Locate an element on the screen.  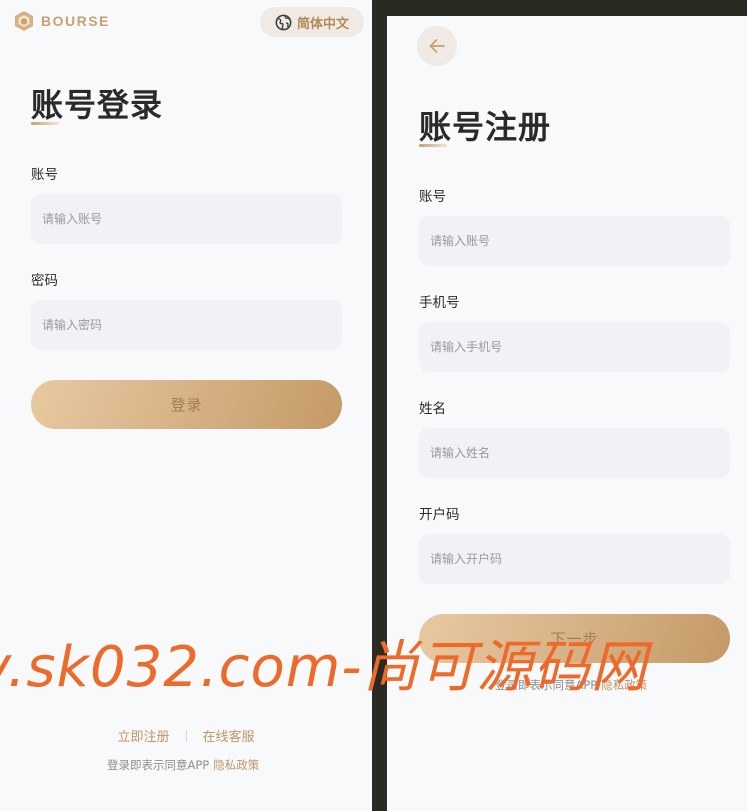
bottom-links: 立即注册 在线客服 is located at coordinates (186, 735).